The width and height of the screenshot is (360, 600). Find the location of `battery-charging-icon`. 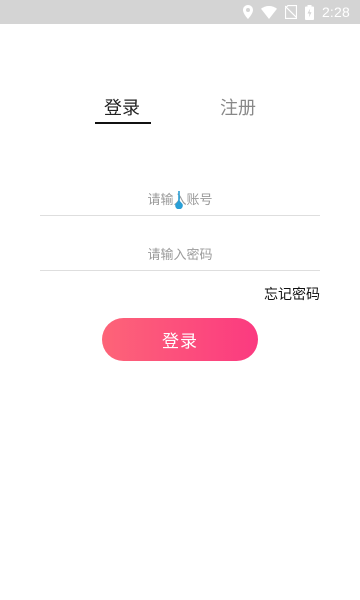

battery-charging-icon is located at coordinates (309, 12).